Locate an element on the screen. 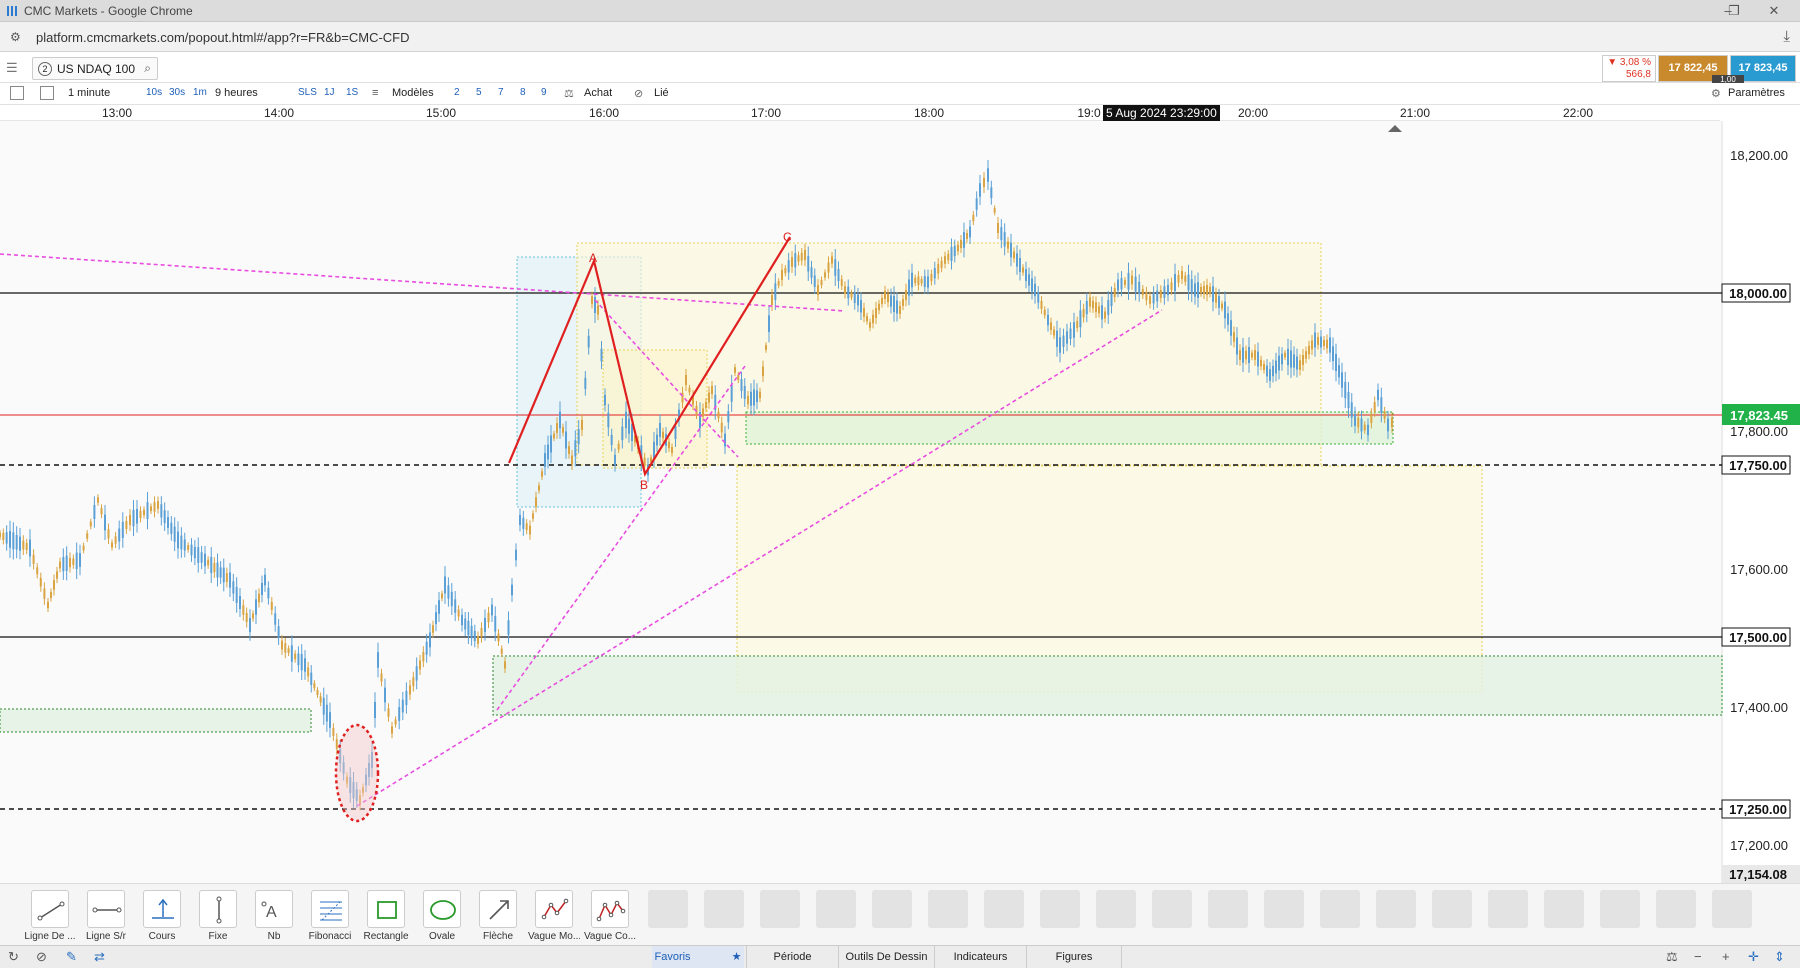 This screenshot has width=1800, height=968. tool-arrow: Flèche is located at coordinates (498, 916).